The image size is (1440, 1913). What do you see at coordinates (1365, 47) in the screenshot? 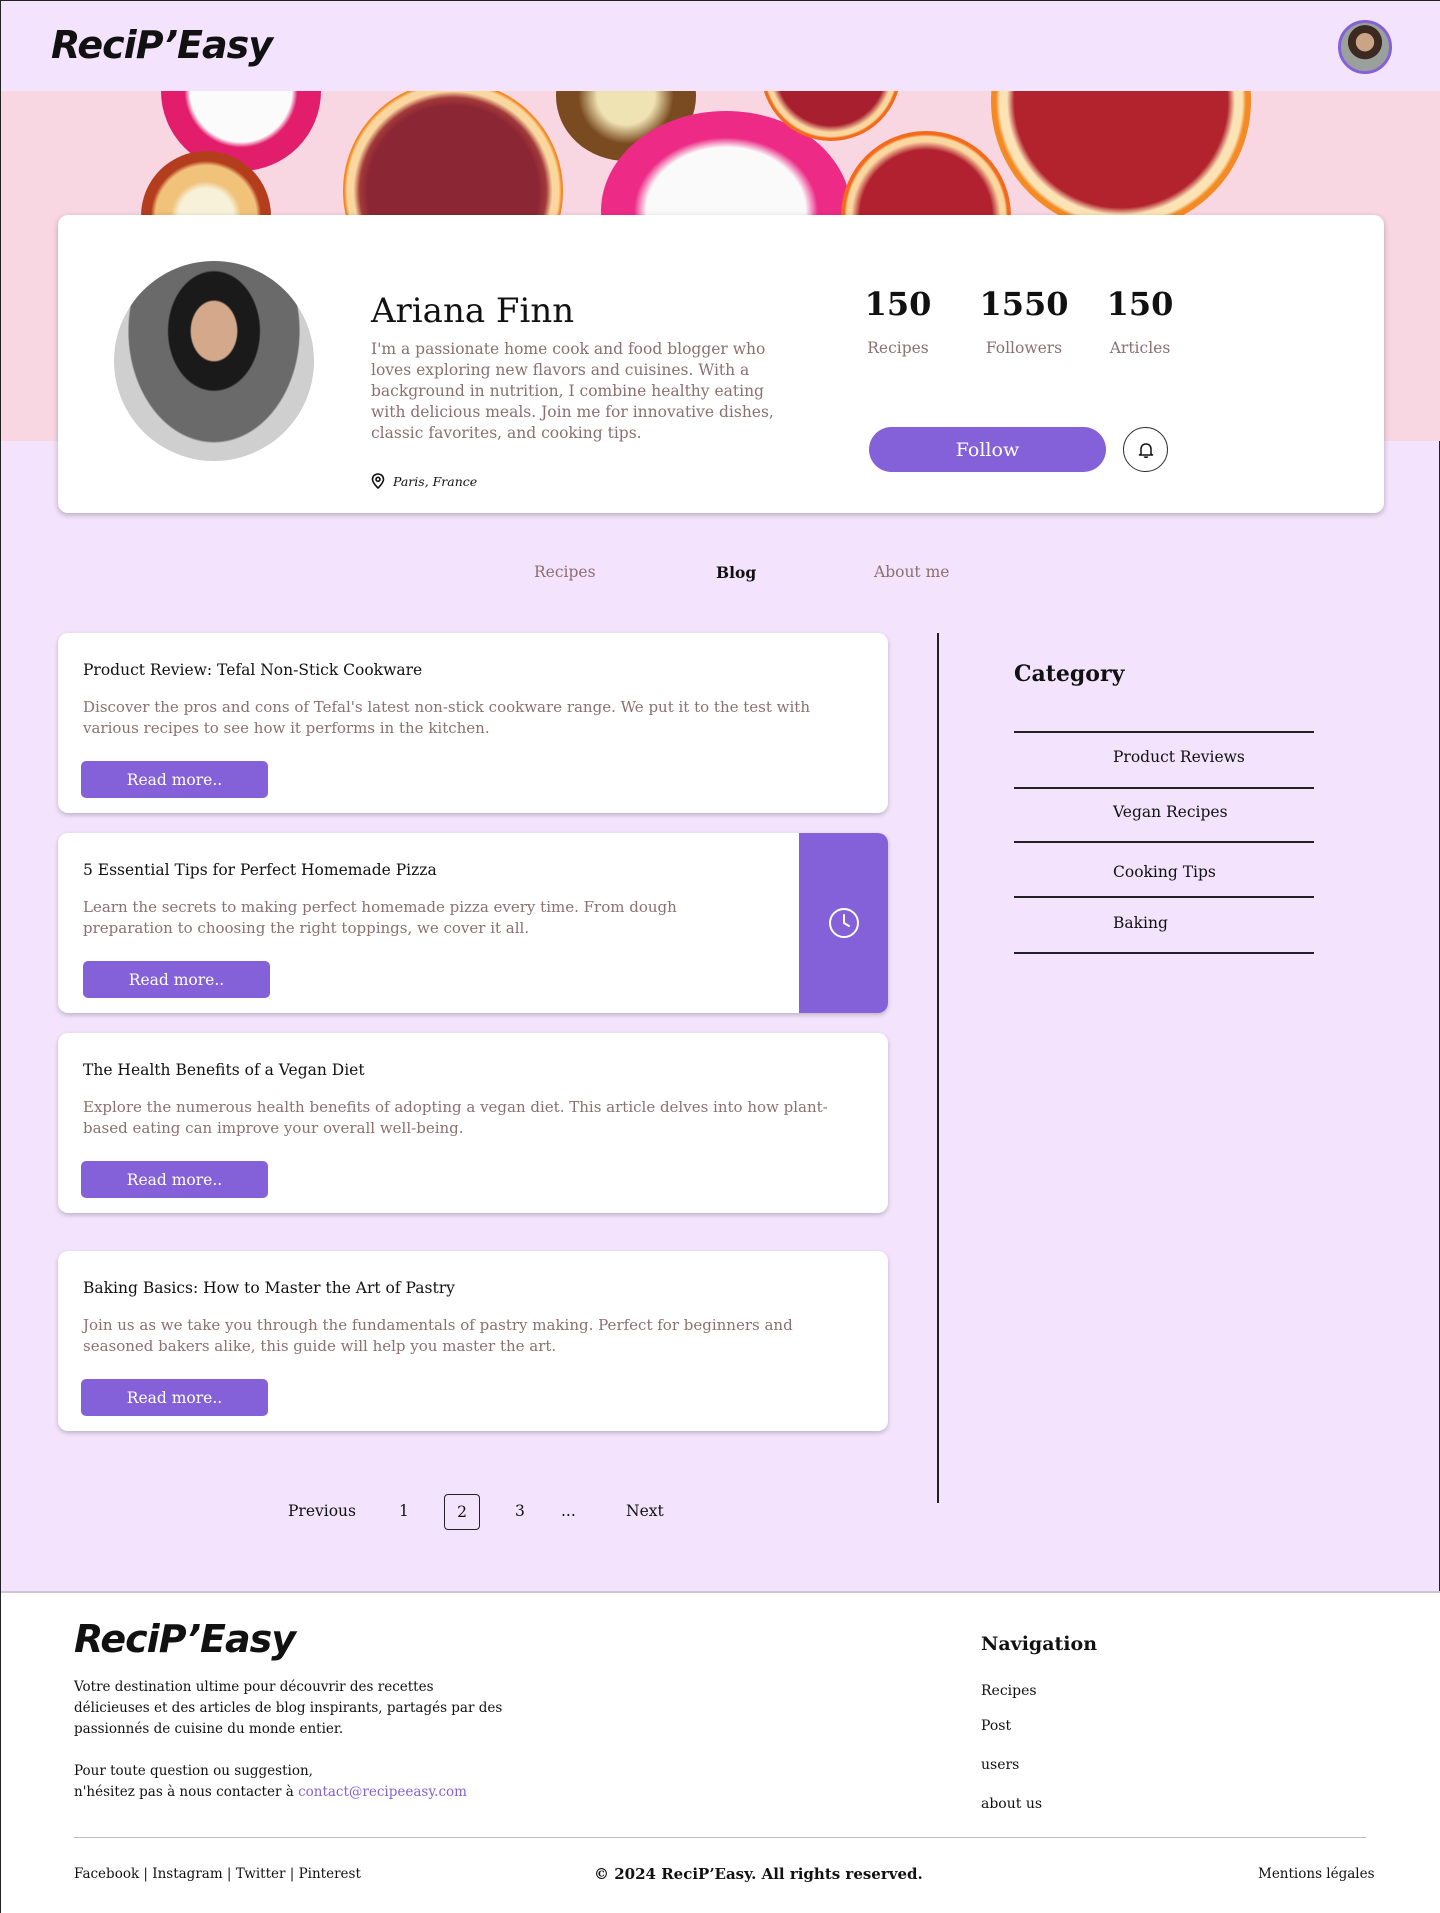
I see `user-avatar` at bounding box center [1365, 47].